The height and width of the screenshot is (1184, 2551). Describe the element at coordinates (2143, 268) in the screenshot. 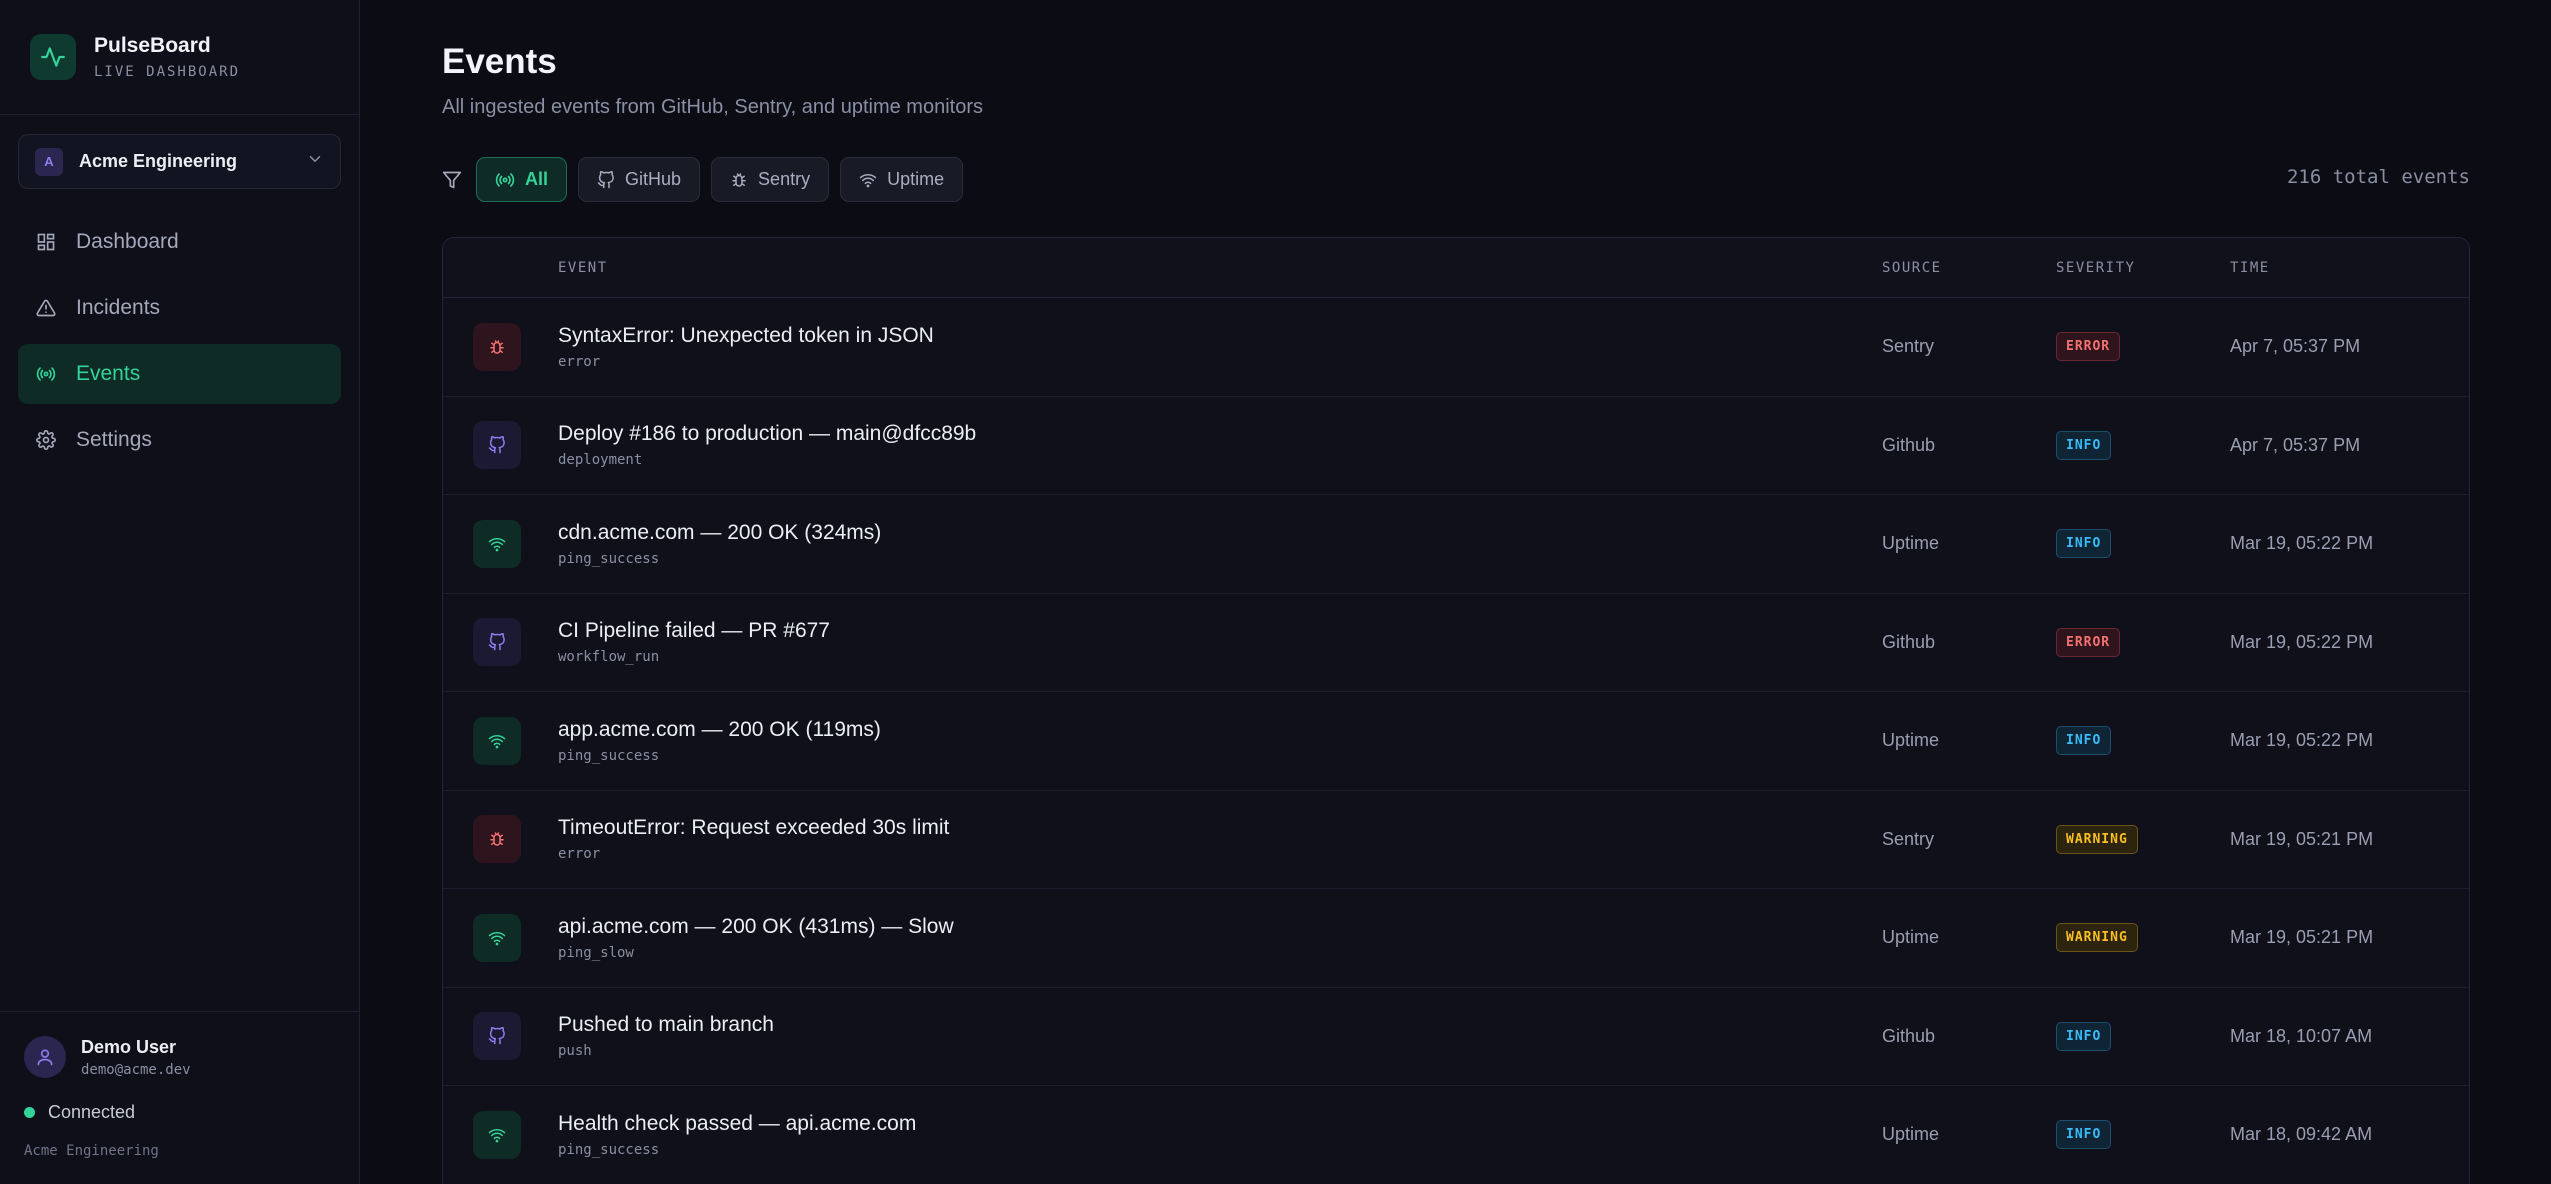

I see `column-header-severity: SEVERITY` at that location.